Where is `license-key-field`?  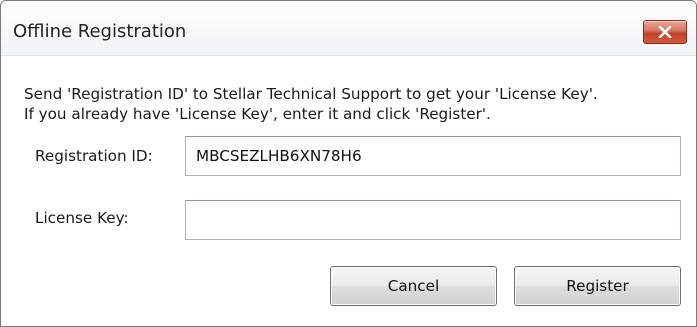
license-key-field is located at coordinates (433, 220).